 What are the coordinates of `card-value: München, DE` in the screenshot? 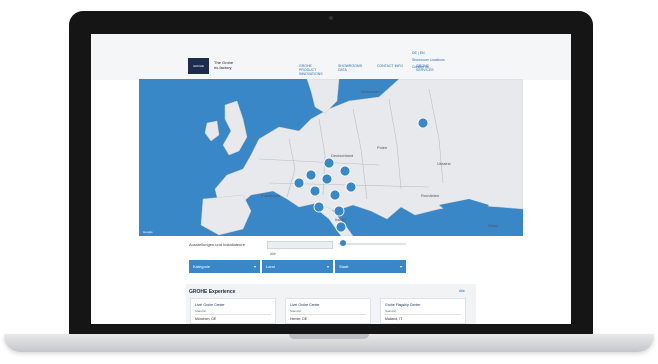 It's located at (206, 319).